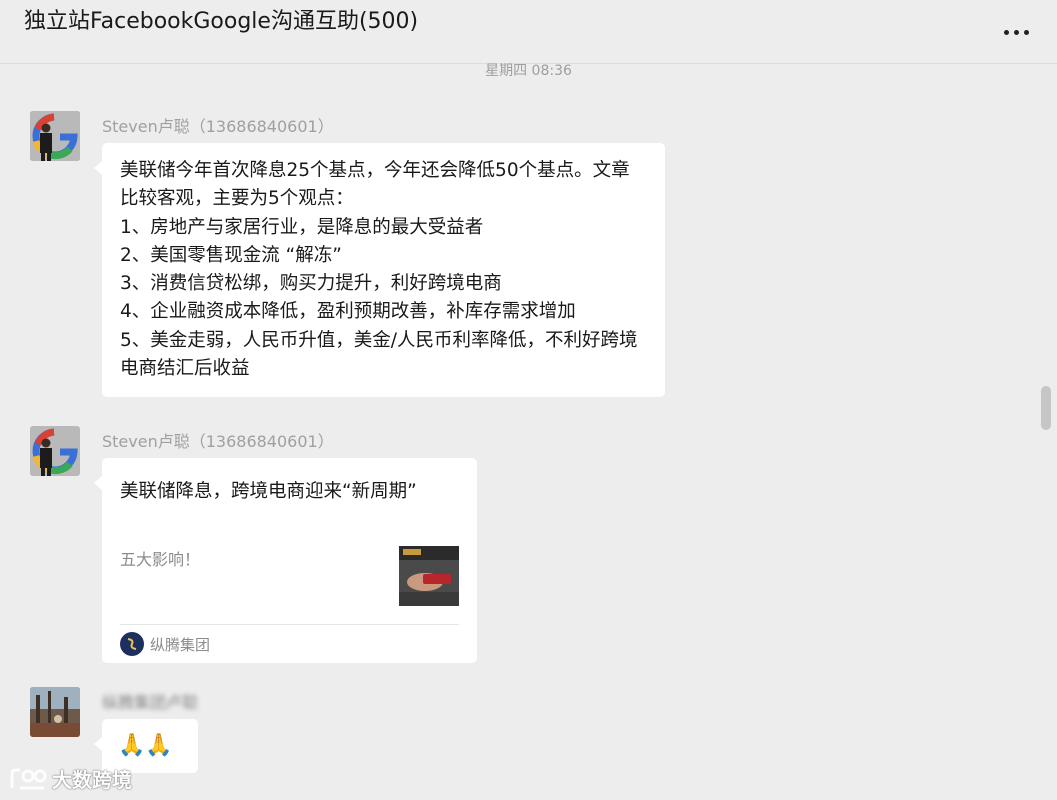 The height and width of the screenshot is (800, 1057). Describe the element at coordinates (221, 21) in the screenshot. I see `chat-title: 独立站FacebookGoogle沟通互助(500)` at that location.